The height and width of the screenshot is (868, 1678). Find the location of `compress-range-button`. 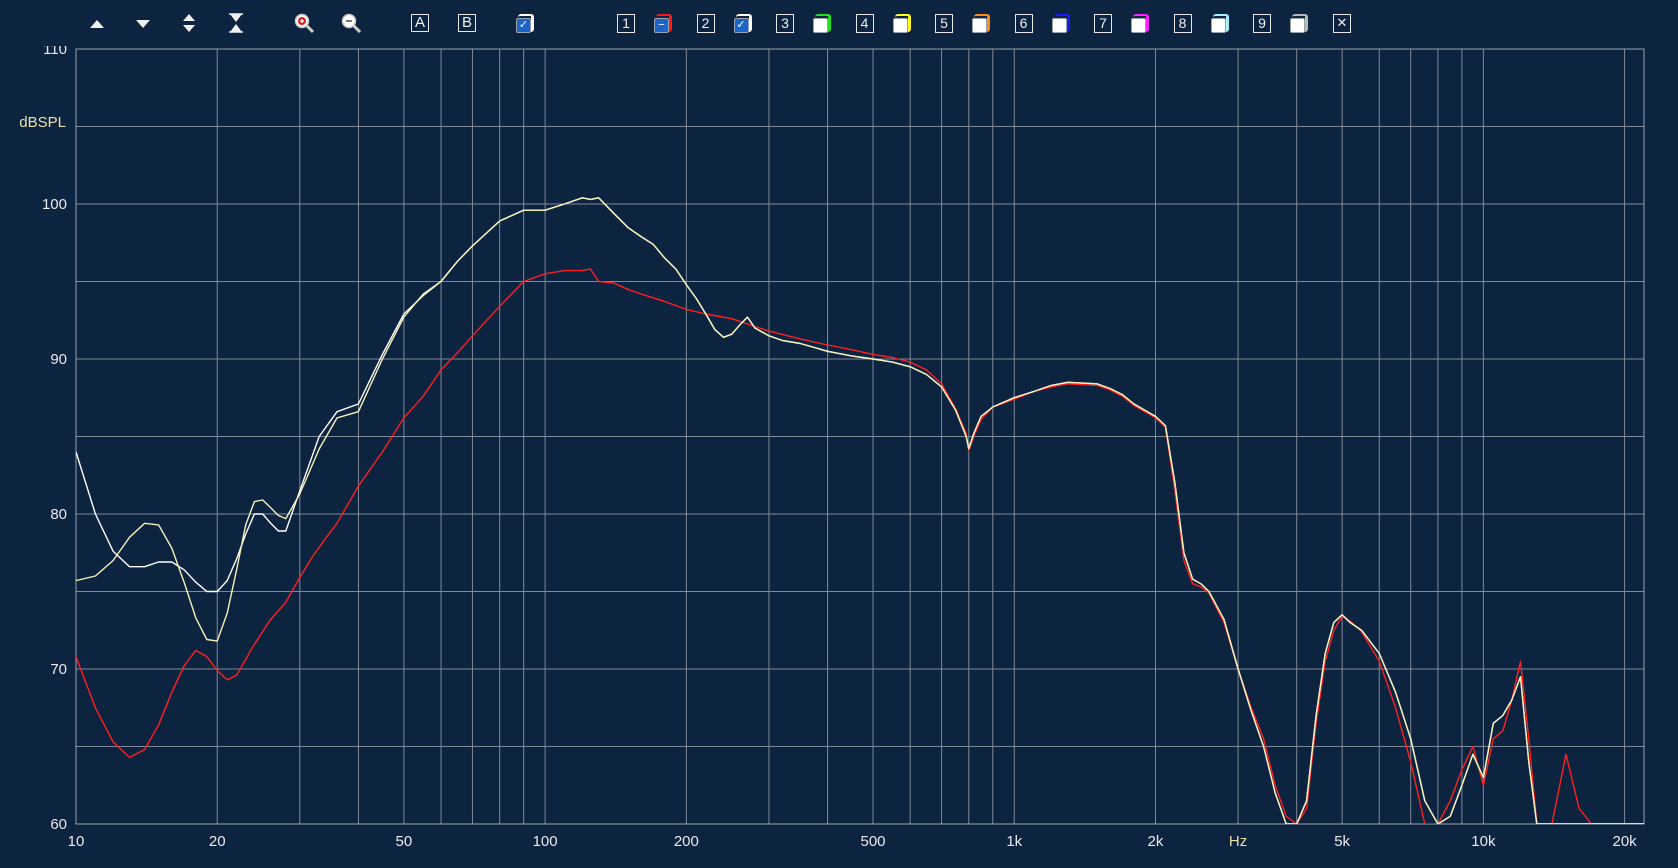

compress-range-button is located at coordinates (236, 23).